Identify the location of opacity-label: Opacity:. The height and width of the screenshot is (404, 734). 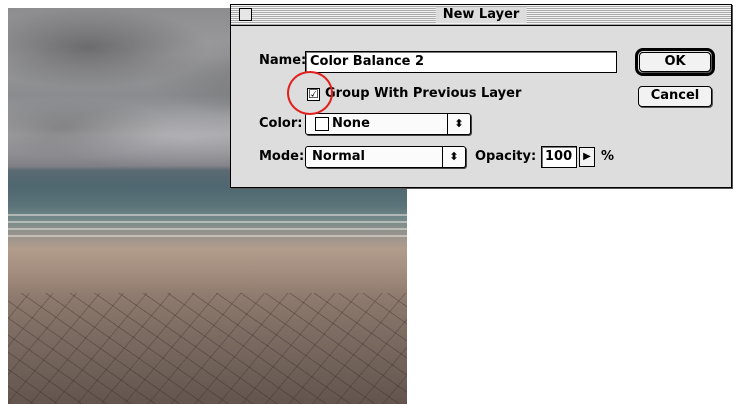
(506, 156).